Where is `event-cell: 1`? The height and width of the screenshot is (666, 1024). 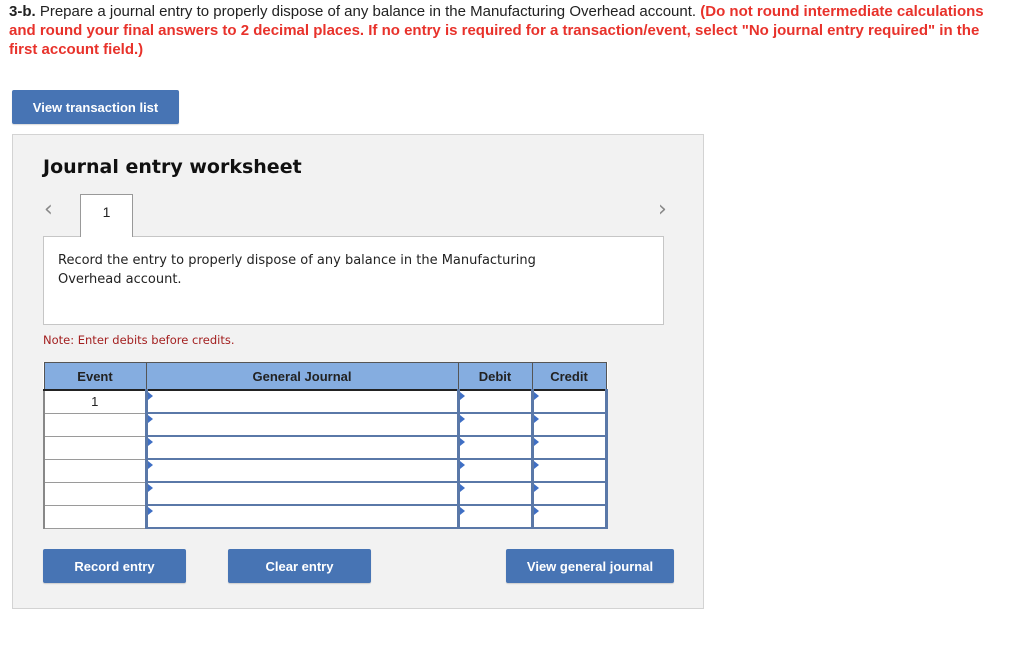
event-cell: 1 is located at coordinates (95, 401).